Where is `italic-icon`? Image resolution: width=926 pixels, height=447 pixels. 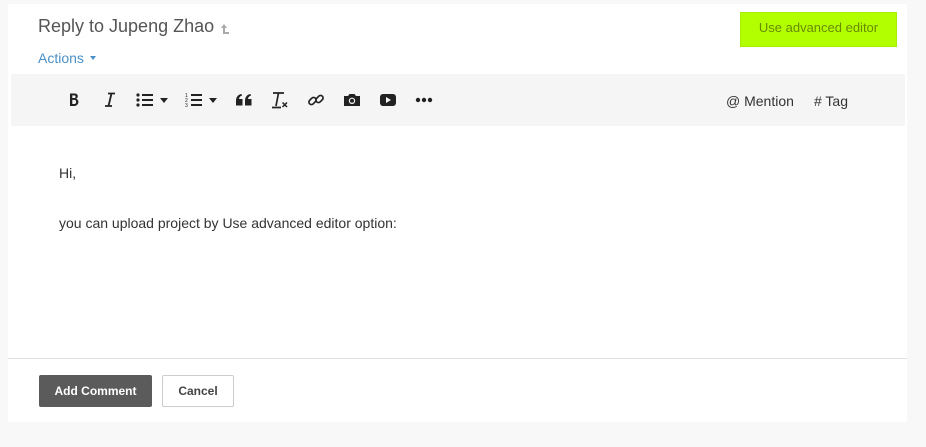
italic-icon is located at coordinates (110, 99).